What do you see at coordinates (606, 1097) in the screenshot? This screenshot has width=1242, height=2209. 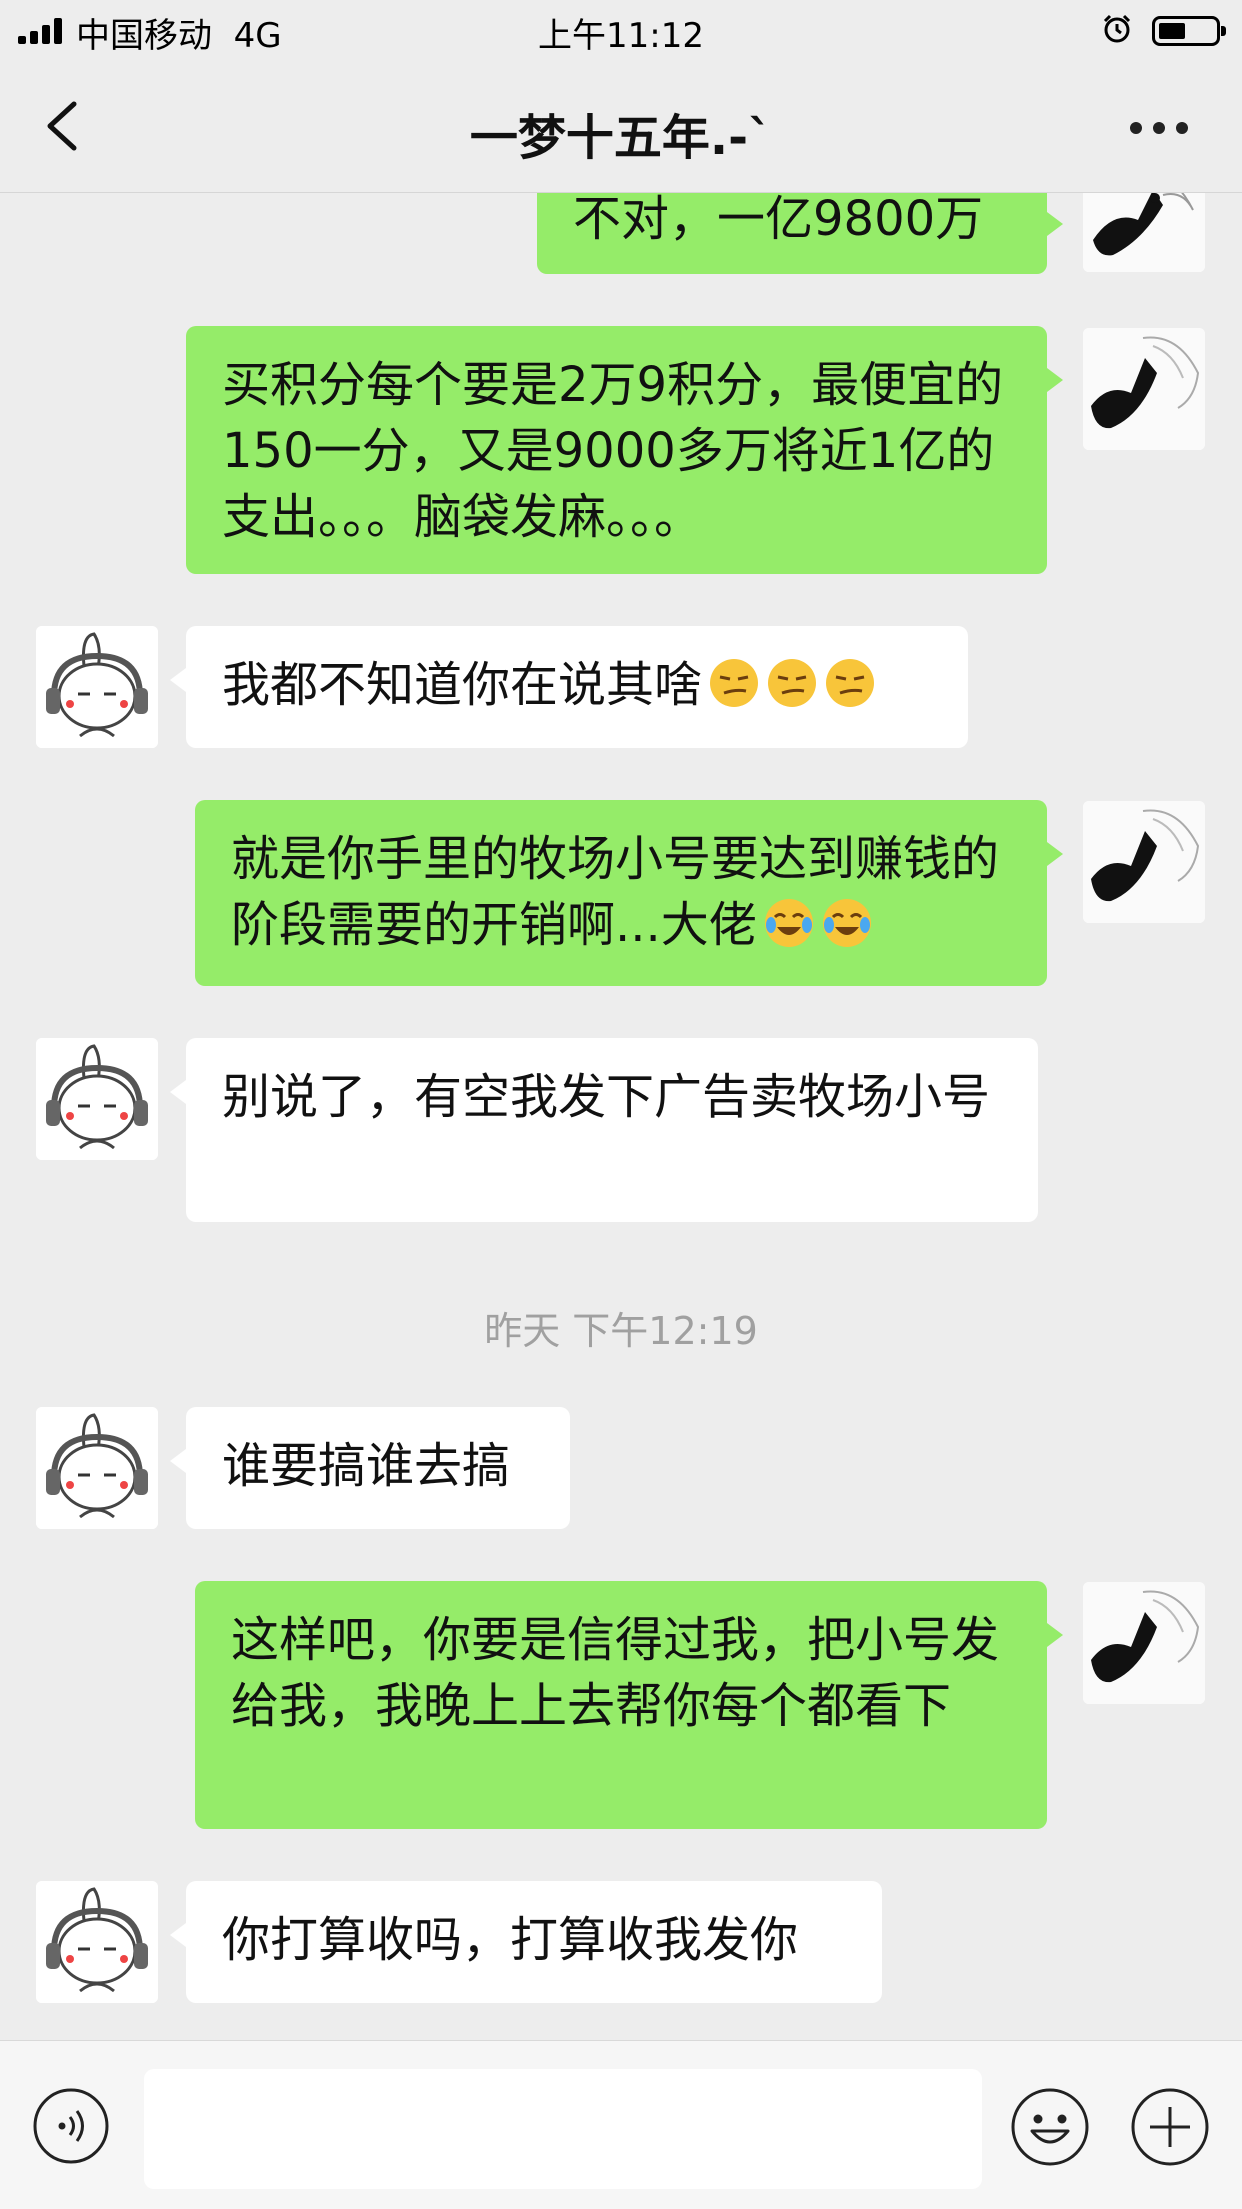 I see `message-text: 别说了，有空我发下广告卖牧场小号` at bounding box center [606, 1097].